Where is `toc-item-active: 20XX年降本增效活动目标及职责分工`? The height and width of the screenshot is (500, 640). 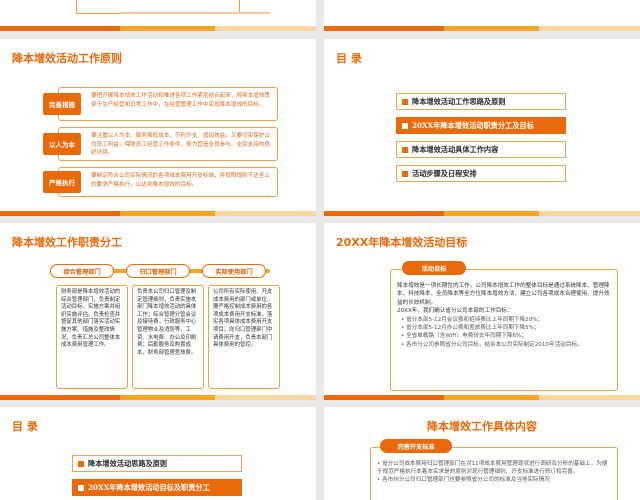
toc-item-active: 20XX年降本增效活动目标及职责分工 is located at coordinates (157, 487).